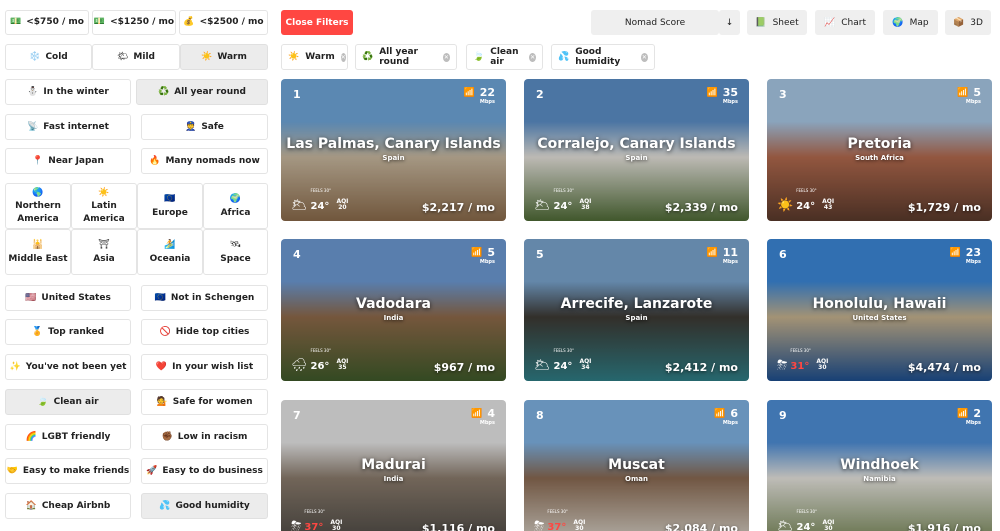 This screenshot has height=531, width=1000. I want to click on internet-speed: 📶 5 Mbps, so click(483, 255).